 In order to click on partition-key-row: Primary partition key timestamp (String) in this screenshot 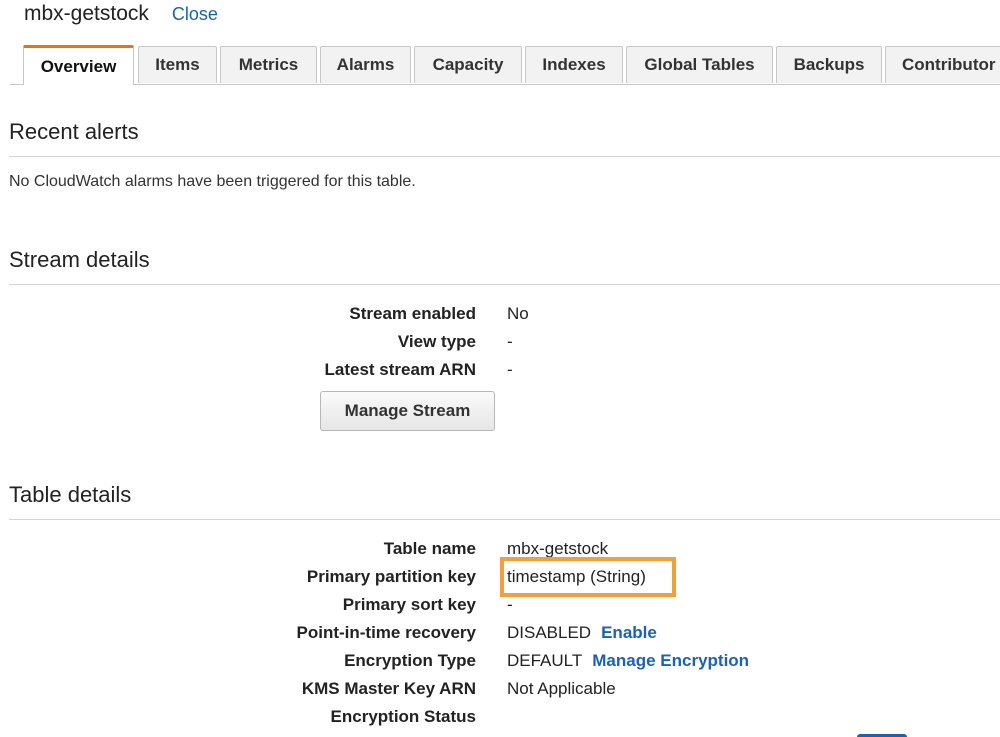, I will do `click(500, 579)`.